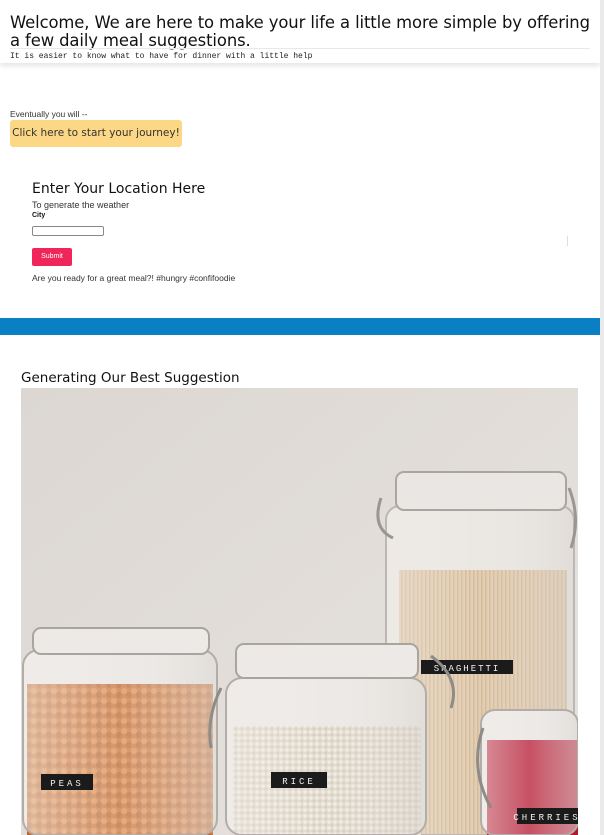 Image resolution: width=604 pixels, height=835 pixels. Describe the element at coordinates (96, 133) in the screenshot. I see `start-journey-button: Click here to start your journey!` at that location.